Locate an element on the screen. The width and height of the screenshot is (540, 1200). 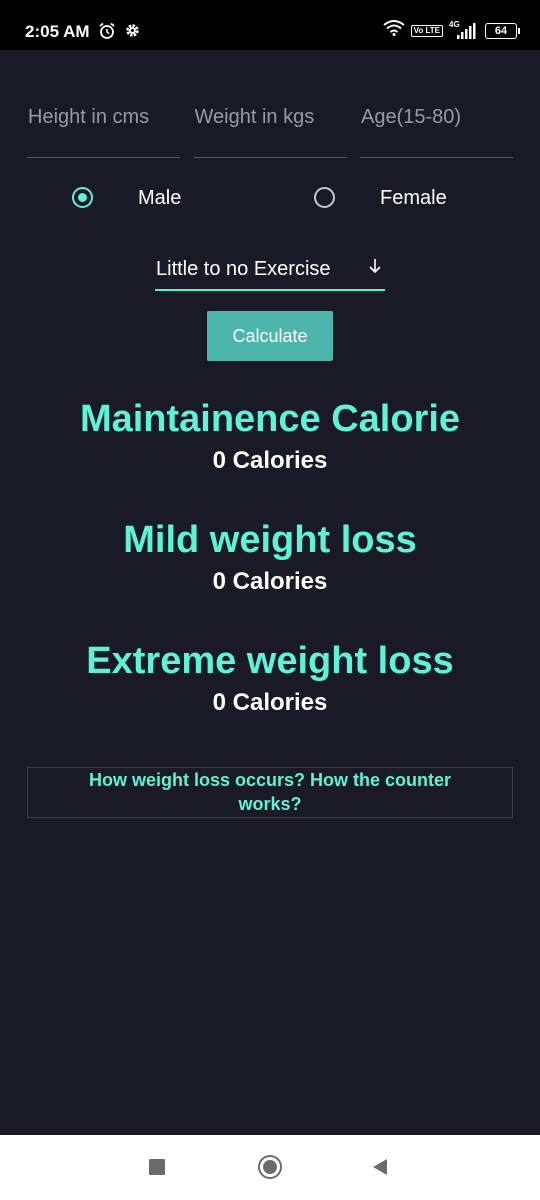
recents-square-icon is located at coordinates (157, 1167).